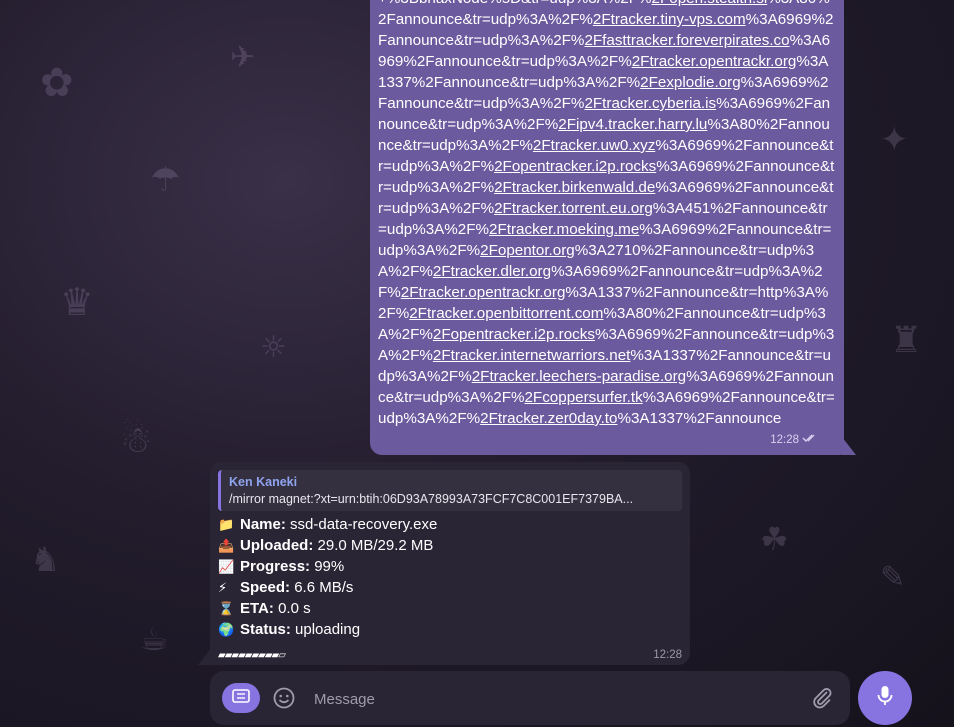 The height and width of the screenshot is (727, 954). Describe the element at coordinates (226, 525) in the screenshot. I see `folder-icon: 📁` at that location.